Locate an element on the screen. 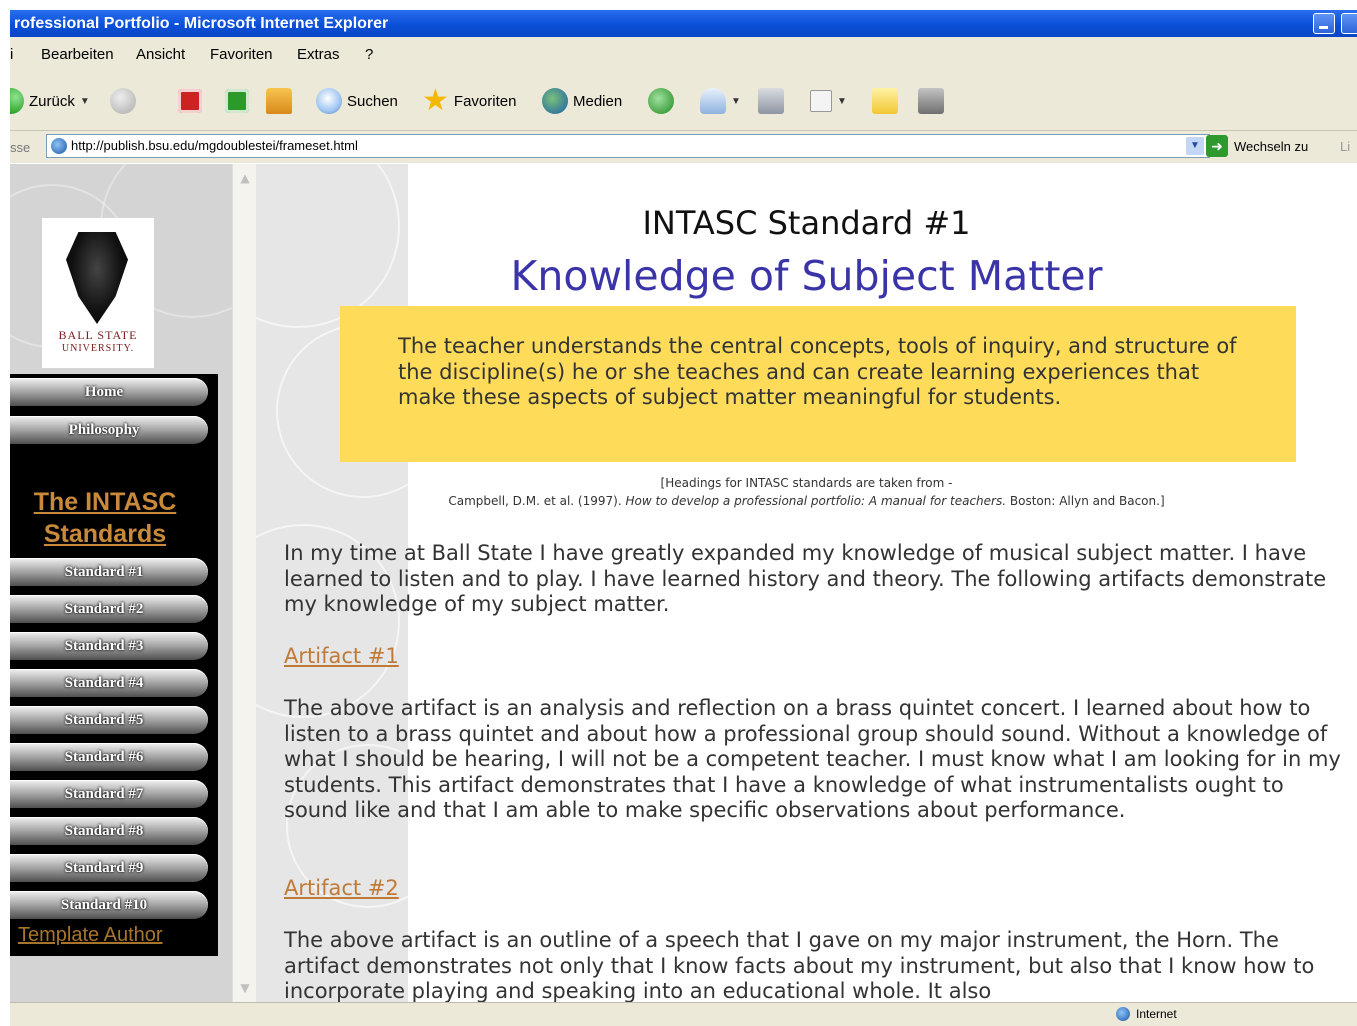 The image size is (1357, 1026). back-button: Zurück ▼ is located at coordinates (50, 101).